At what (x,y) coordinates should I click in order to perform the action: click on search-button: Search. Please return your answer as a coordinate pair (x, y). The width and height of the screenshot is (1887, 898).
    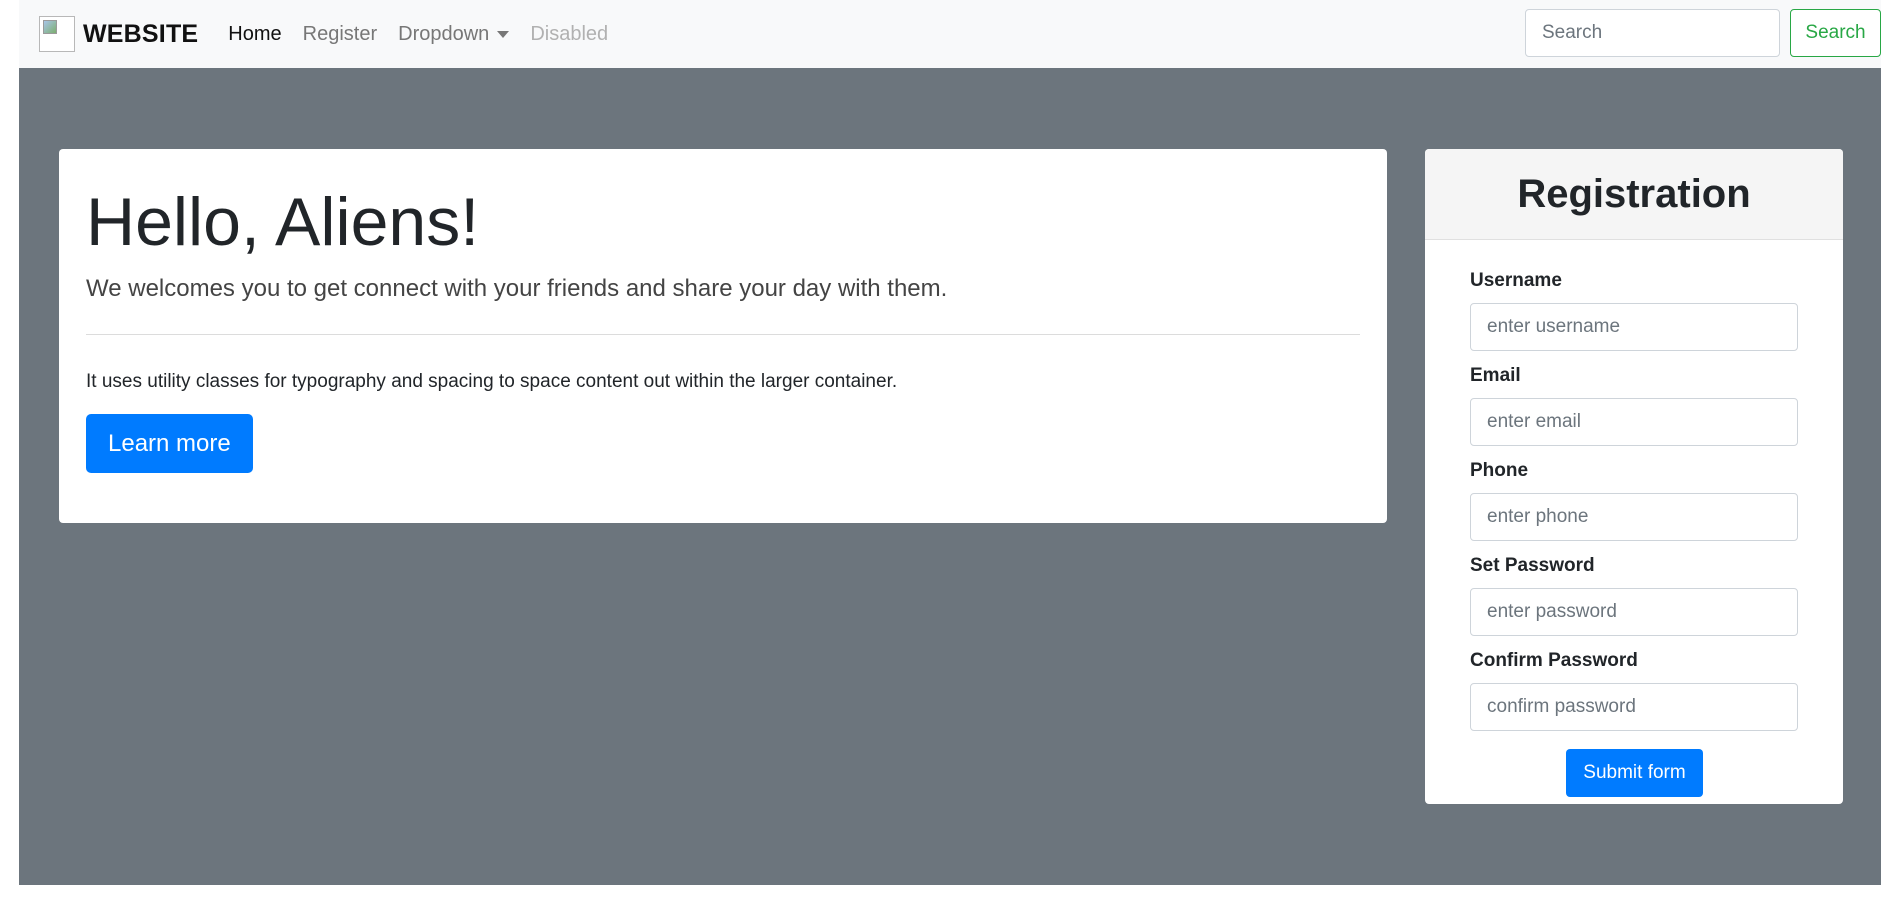
    Looking at the image, I should click on (1835, 33).